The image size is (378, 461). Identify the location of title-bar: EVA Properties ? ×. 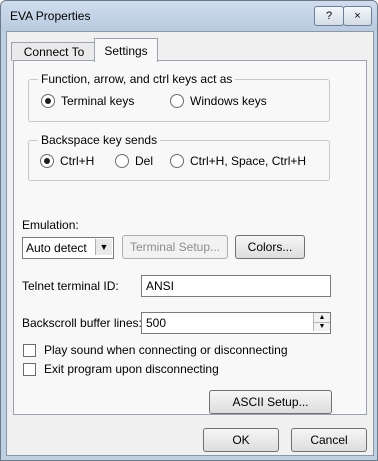
(189, 16).